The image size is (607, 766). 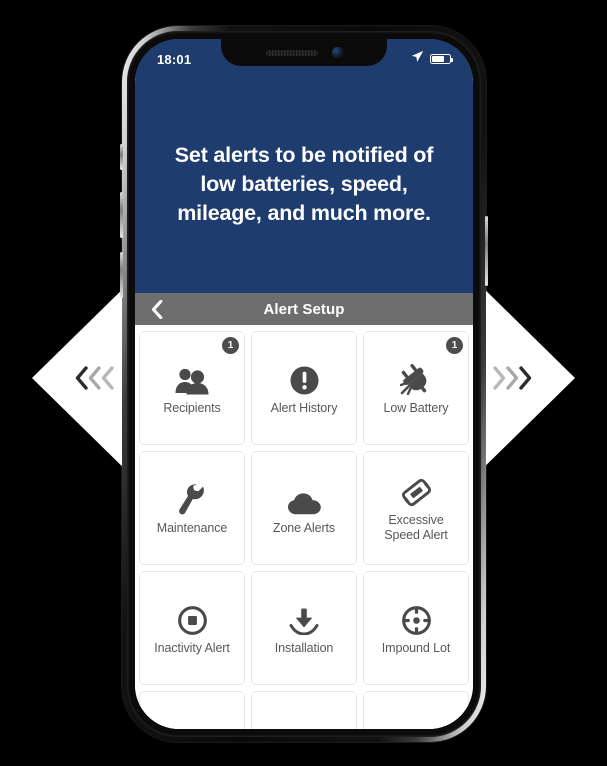 I want to click on tile-recipients: 1 Recipients, so click(x=192, y=388).